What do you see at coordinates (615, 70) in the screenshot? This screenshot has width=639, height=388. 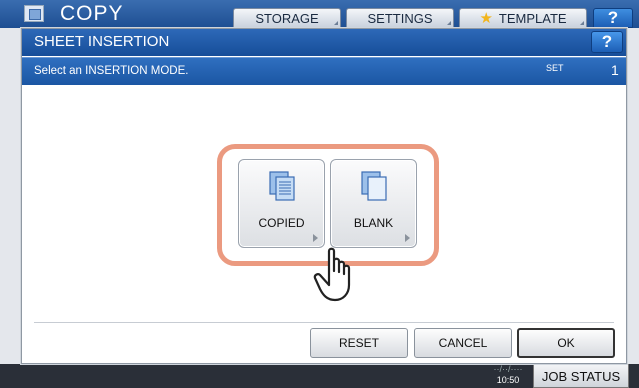 I see `set-count: 1` at bounding box center [615, 70].